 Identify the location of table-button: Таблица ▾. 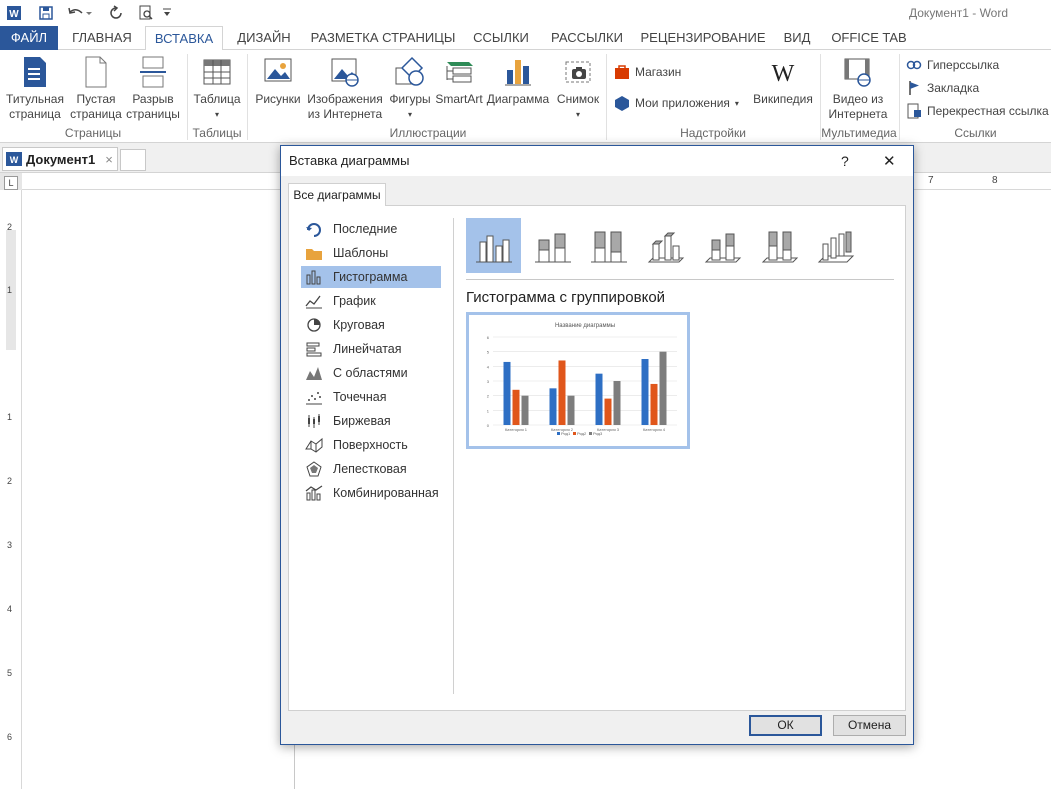
(217, 89).